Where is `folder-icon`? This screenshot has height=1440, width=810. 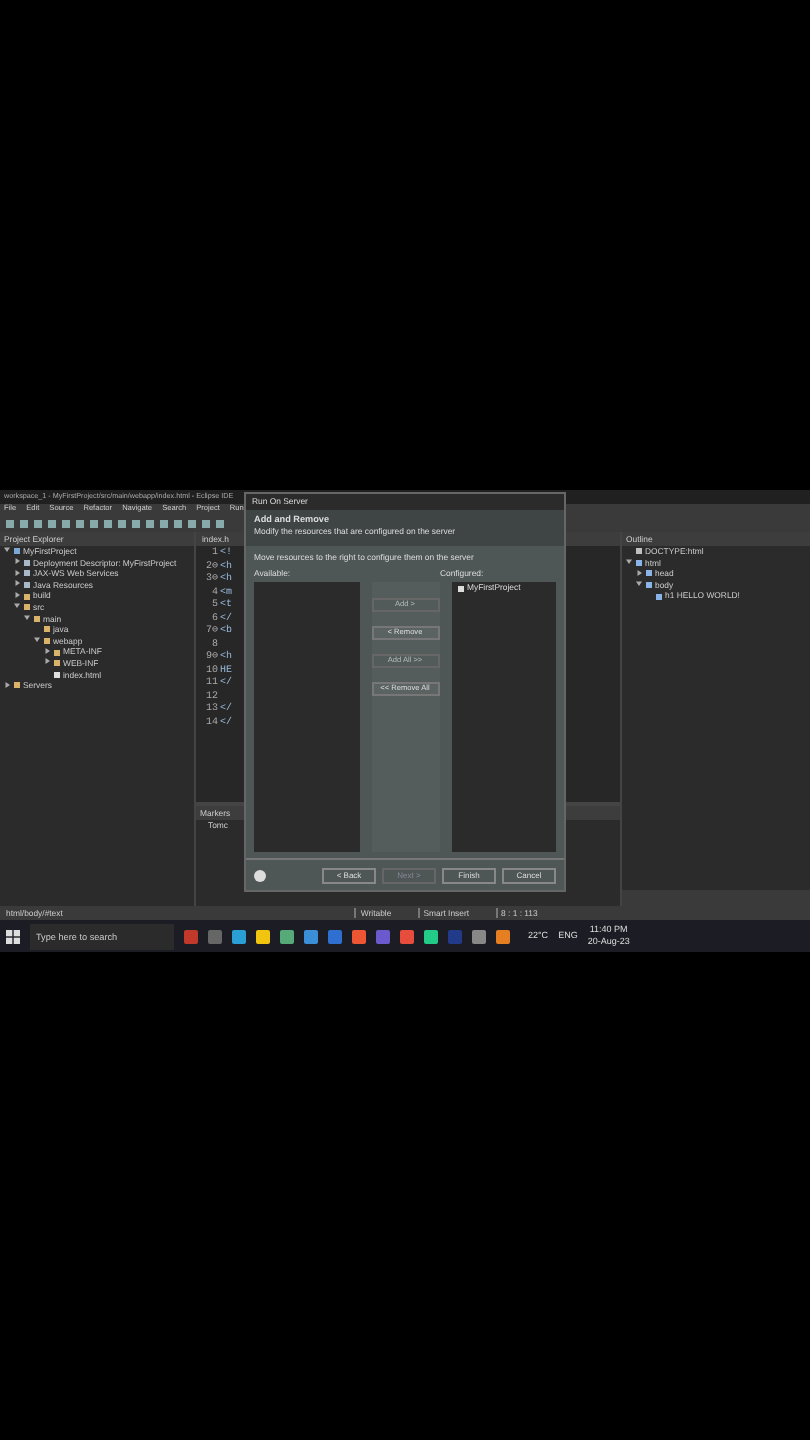
folder-icon is located at coordinates (16, 685).